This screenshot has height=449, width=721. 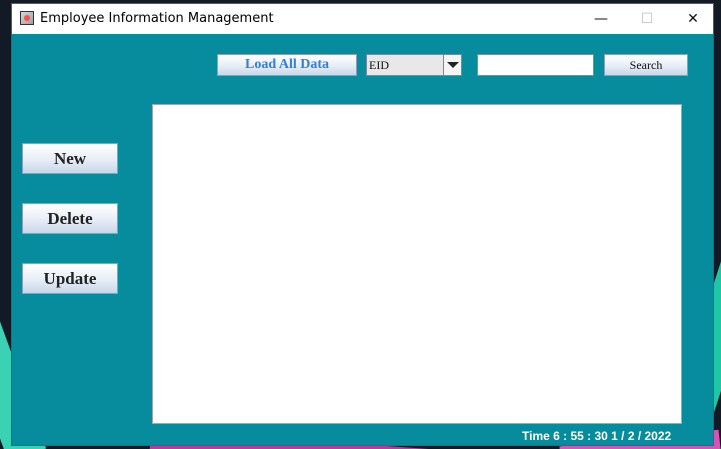 I want to click on close-button: ✕, so click(x=693, y=19).